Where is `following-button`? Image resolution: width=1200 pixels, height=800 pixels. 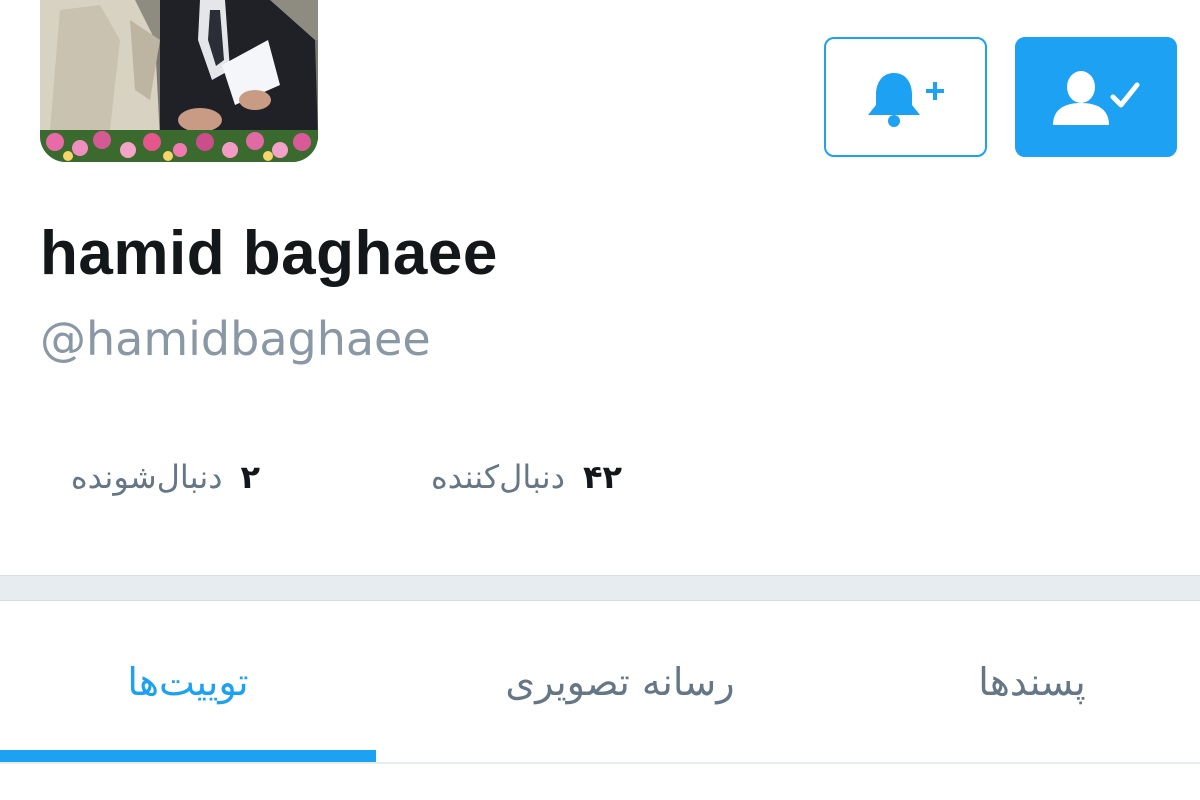
following-button is located at coordinates (1096, 97).